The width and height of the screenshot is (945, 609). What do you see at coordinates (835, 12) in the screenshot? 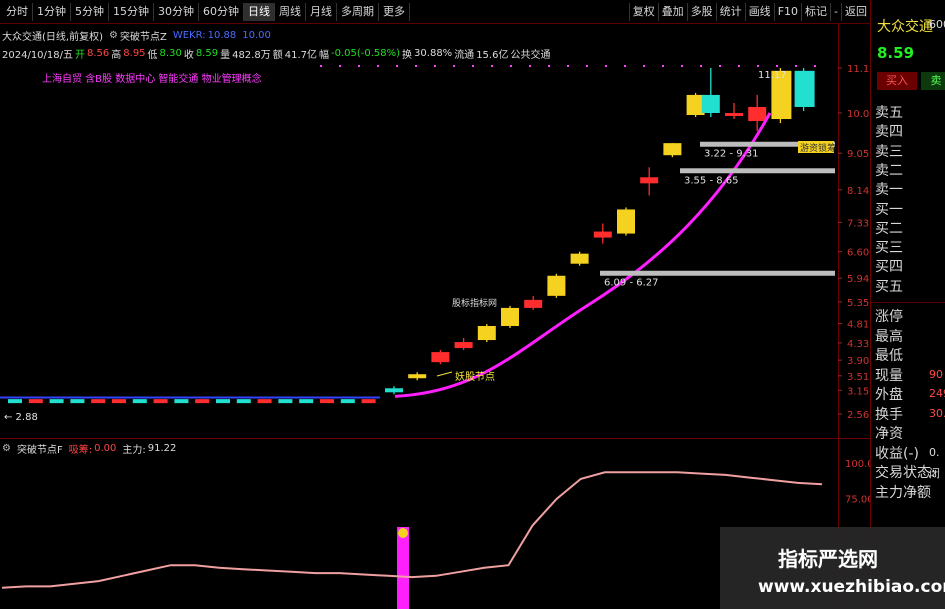
I see `tool-button: -` at bounding box center [835, 12].